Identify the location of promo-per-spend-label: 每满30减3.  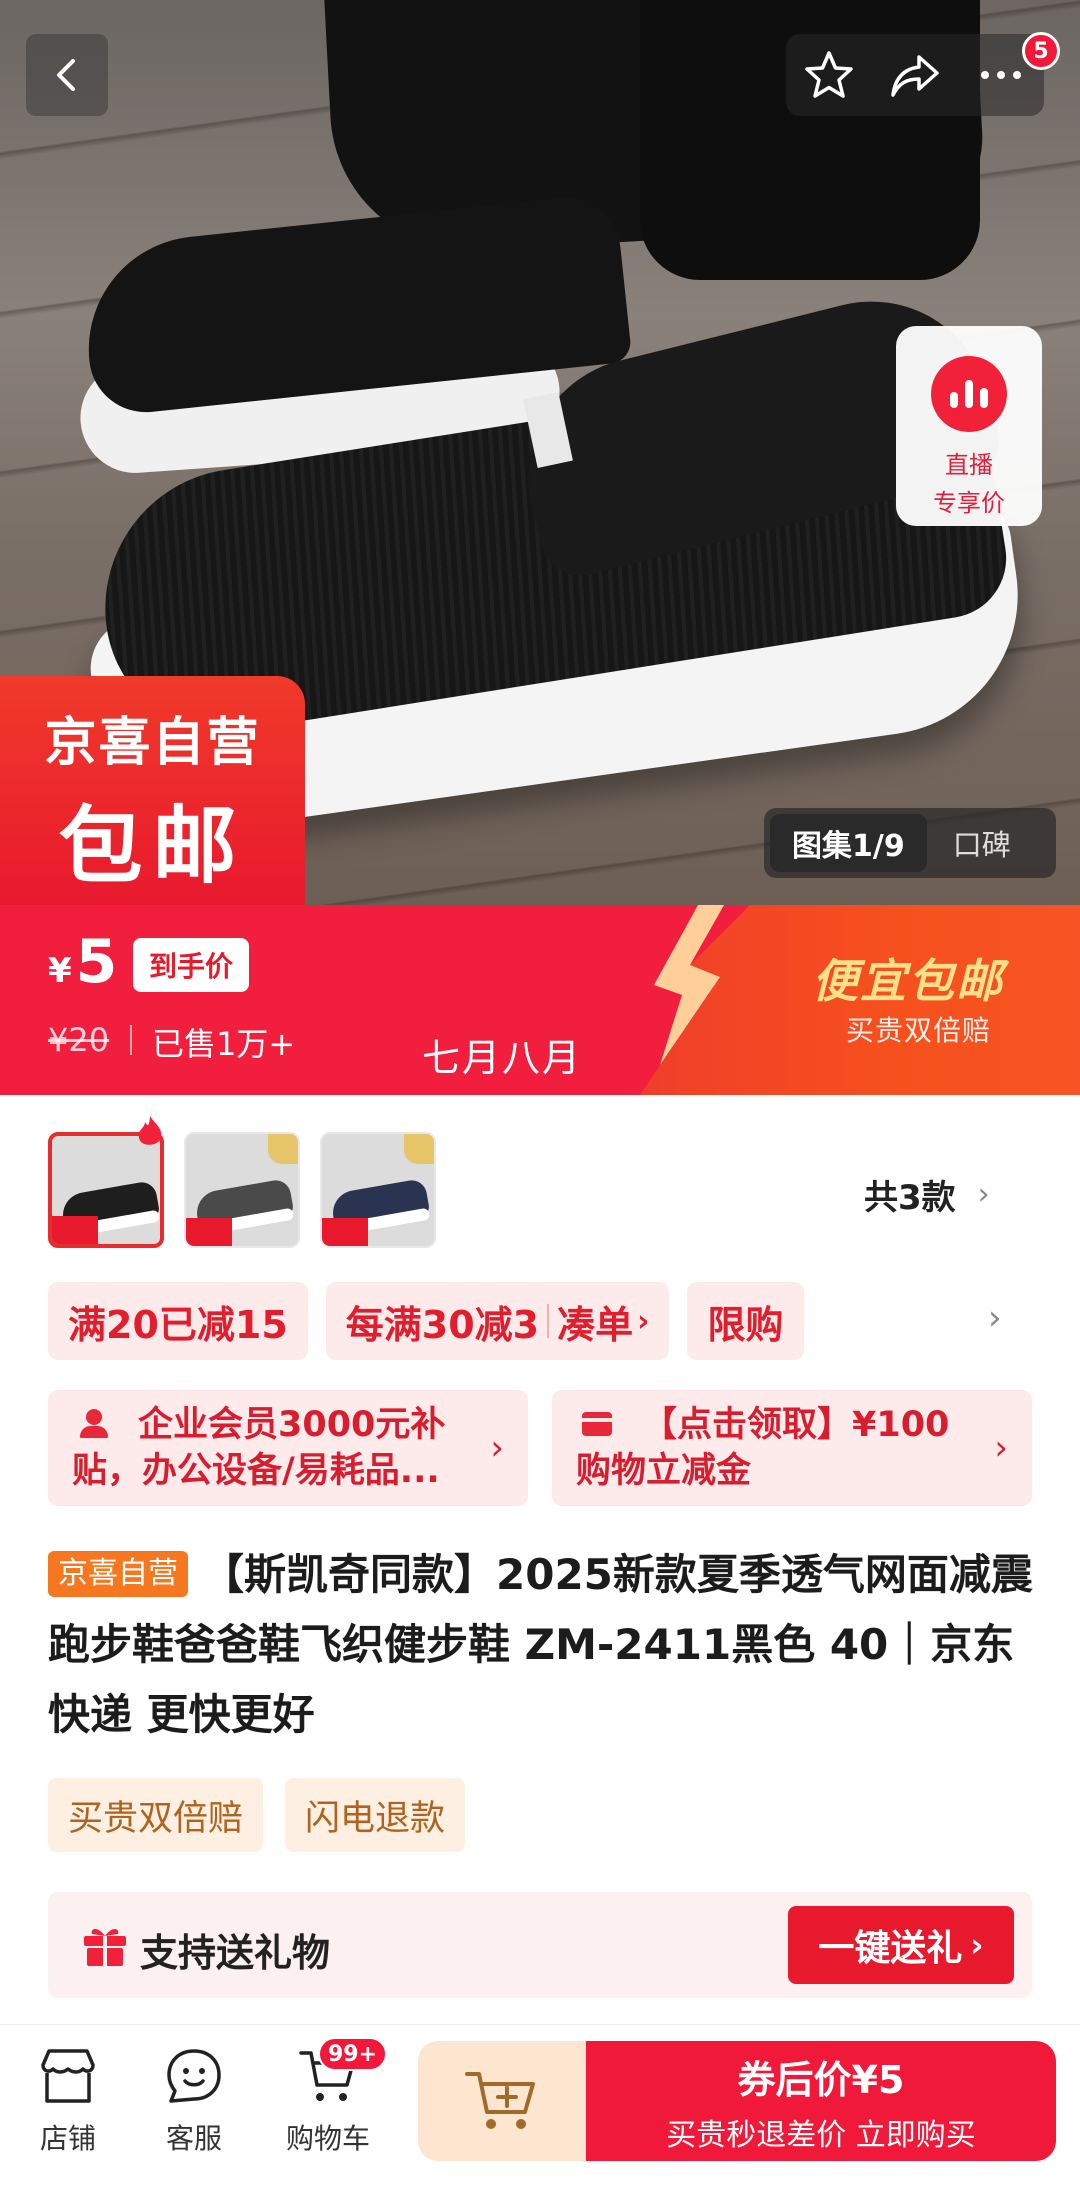
(442, 1324).